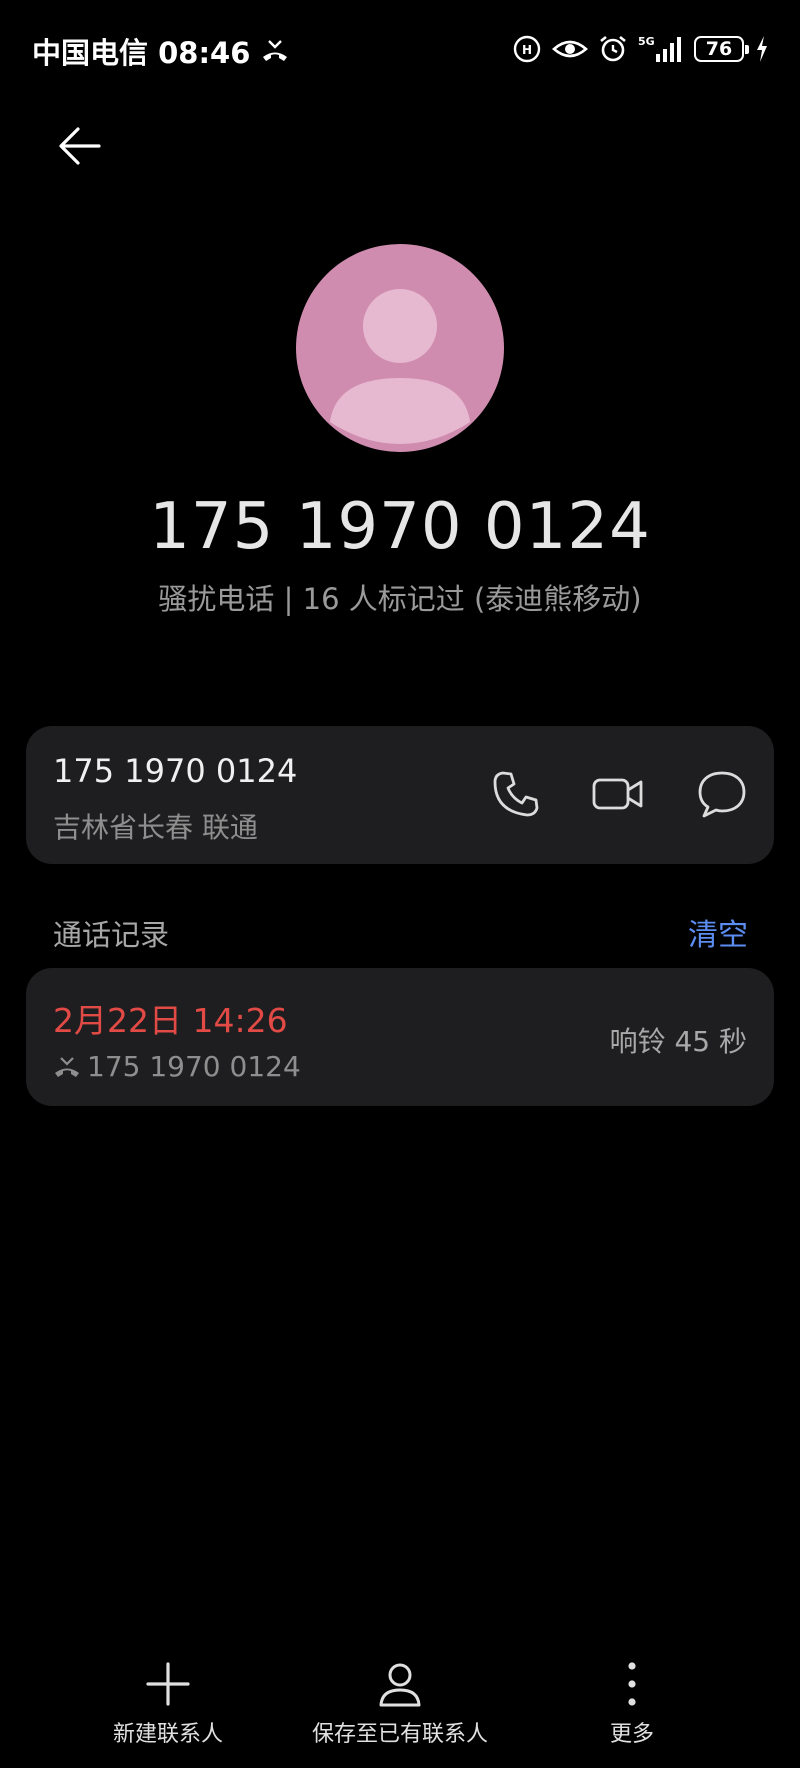 This screenshot has height=1768, width=800. Describe the element at coordinates (194, 1066) in the screenshot. I see `call-log-number: 175 1970 0124` at that location.